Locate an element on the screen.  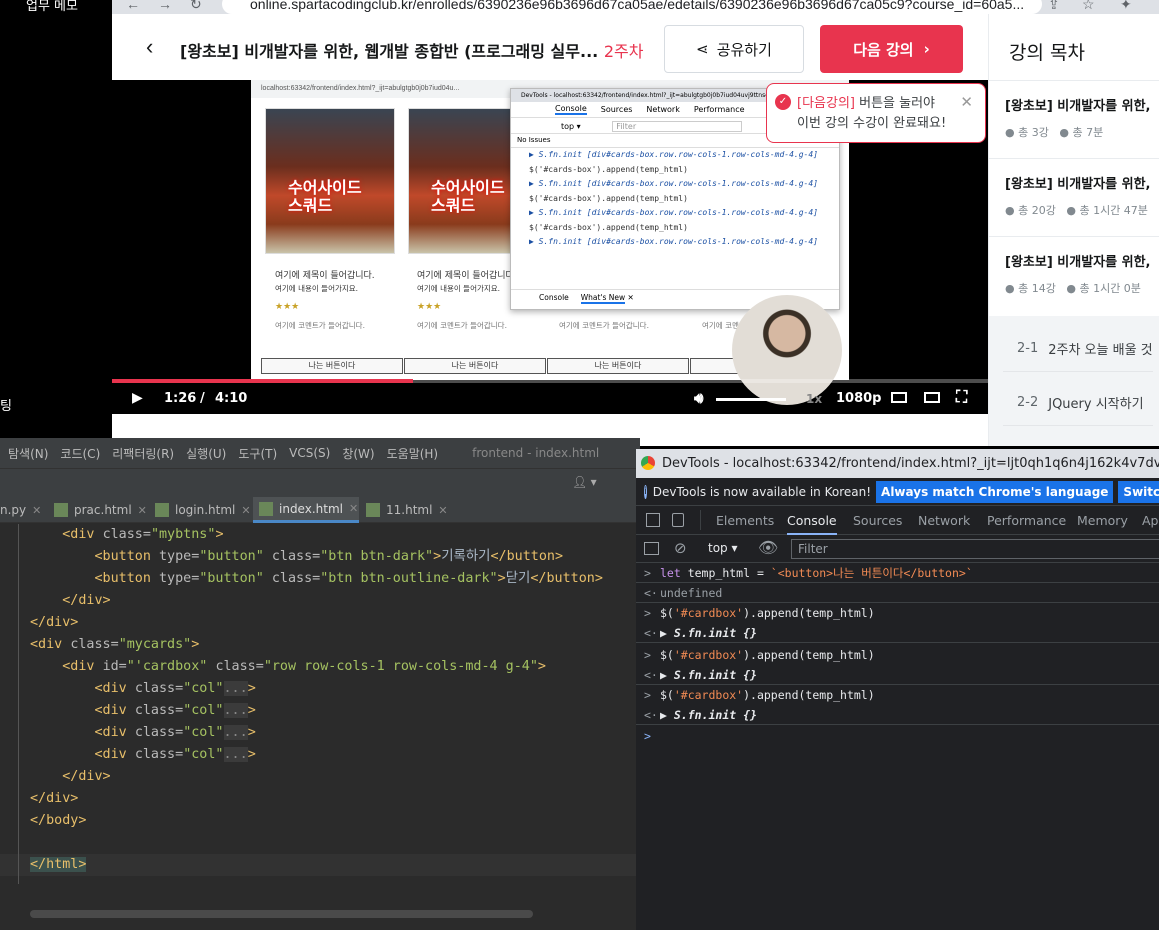
tab-n-py: n.py ✕ is located at coordinates (24, 510).